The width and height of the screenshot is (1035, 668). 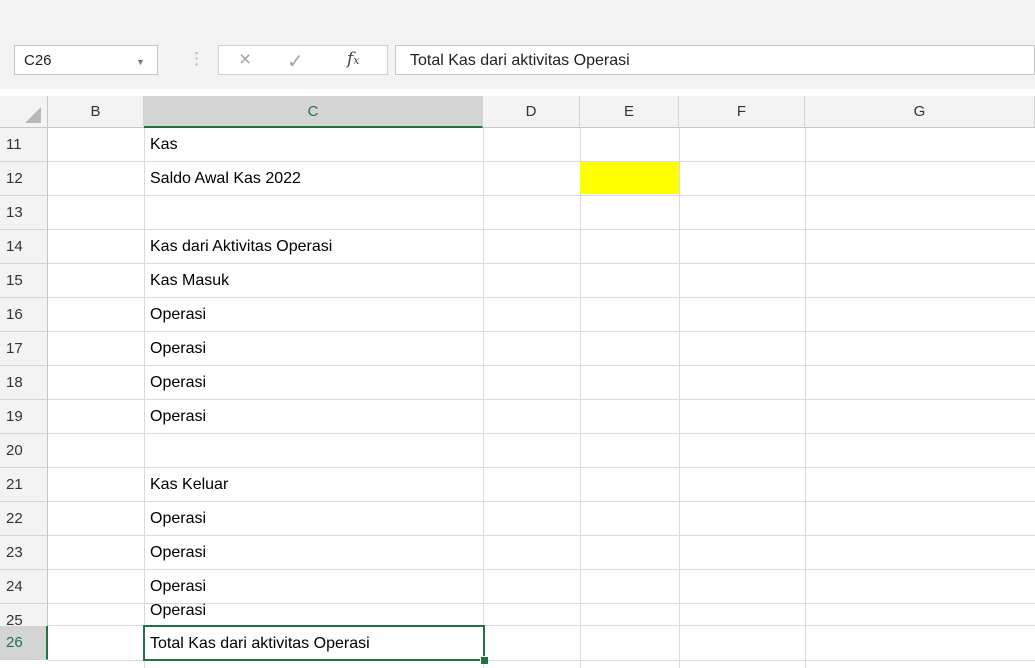 What do you see at coordinates (24, 451) in the screenshot?
I see `row-header: 20` at bounding box center [24, 451].